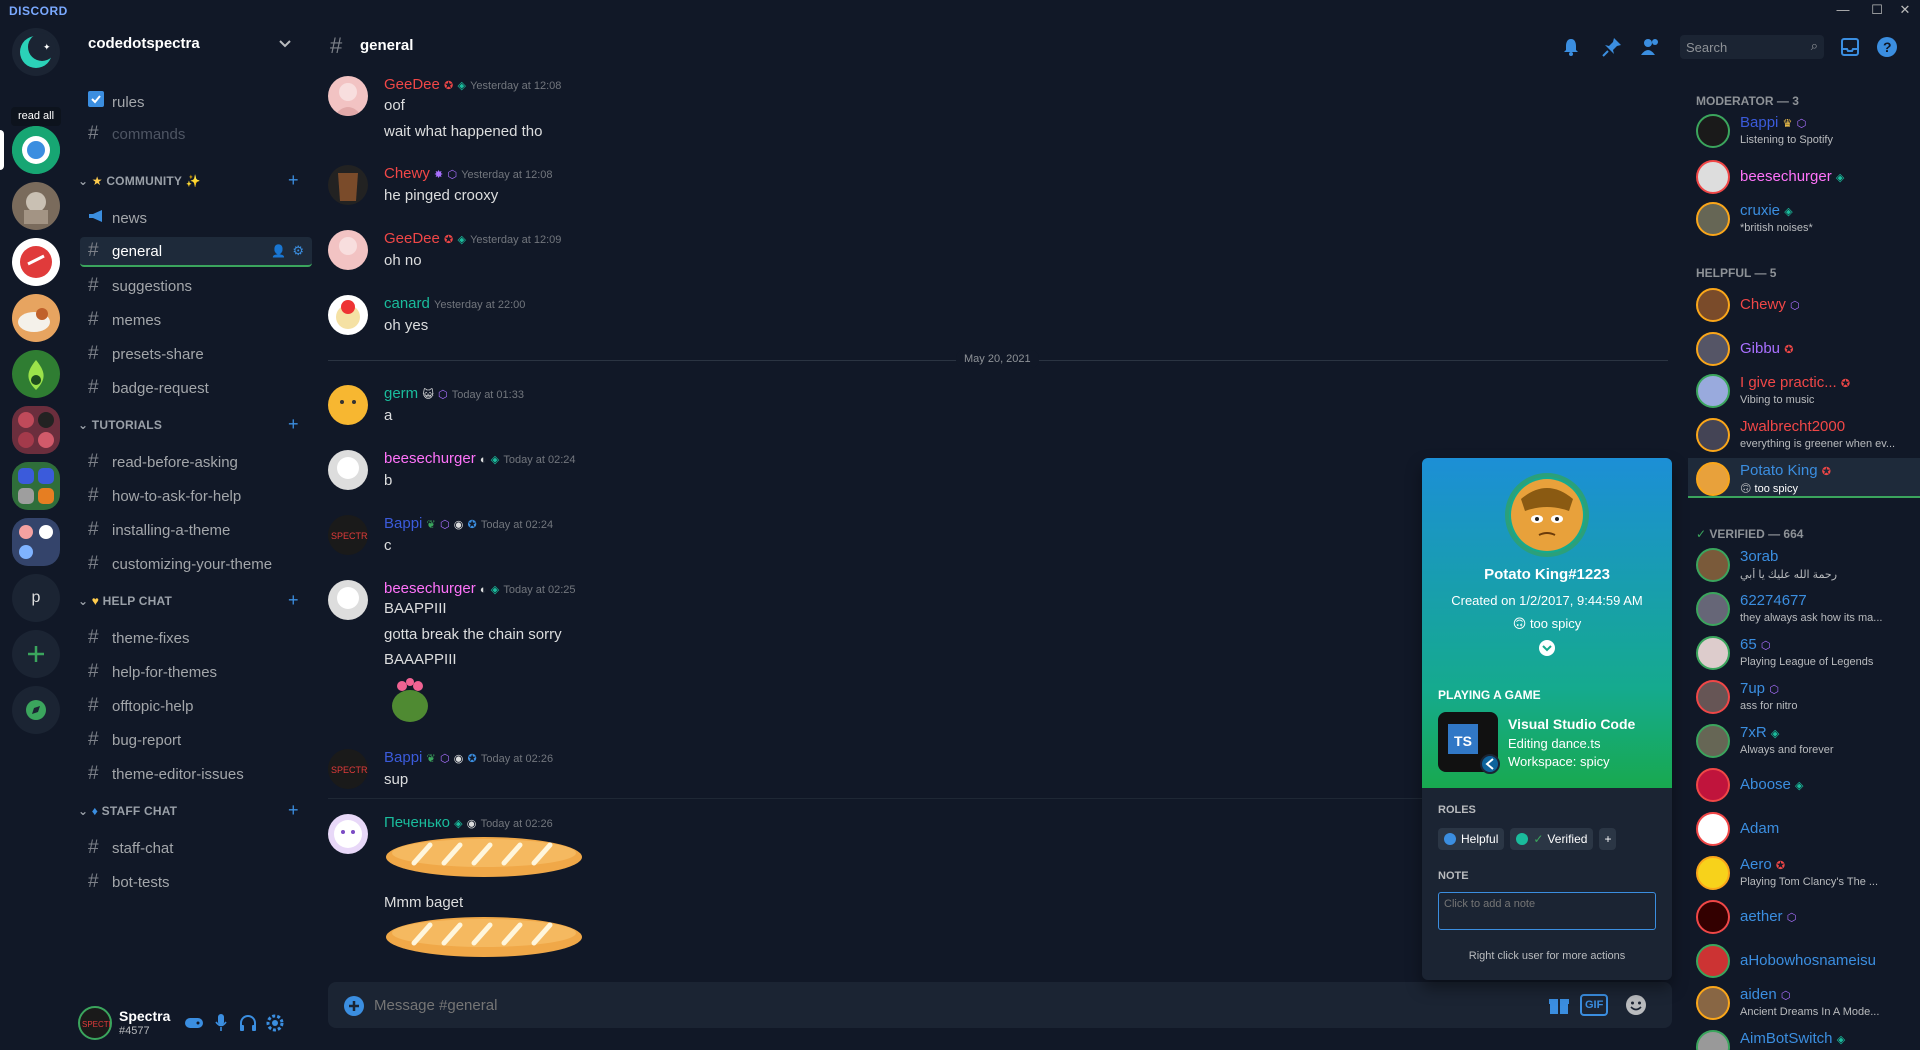  I want to click on member-item: 3orab رحمة الله عليك يا أبي, so click(1804, 564).